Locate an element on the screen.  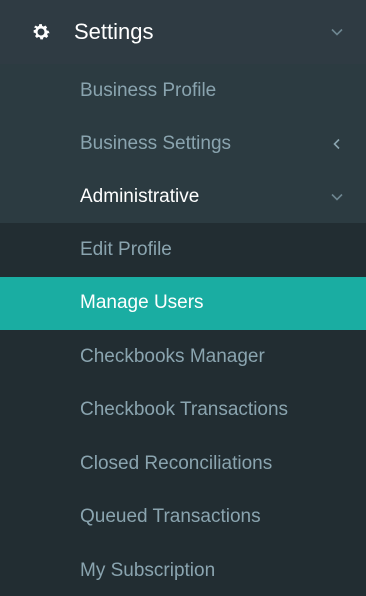
sidebar-item-label: My Subscription is located at coordinates (148, 570).